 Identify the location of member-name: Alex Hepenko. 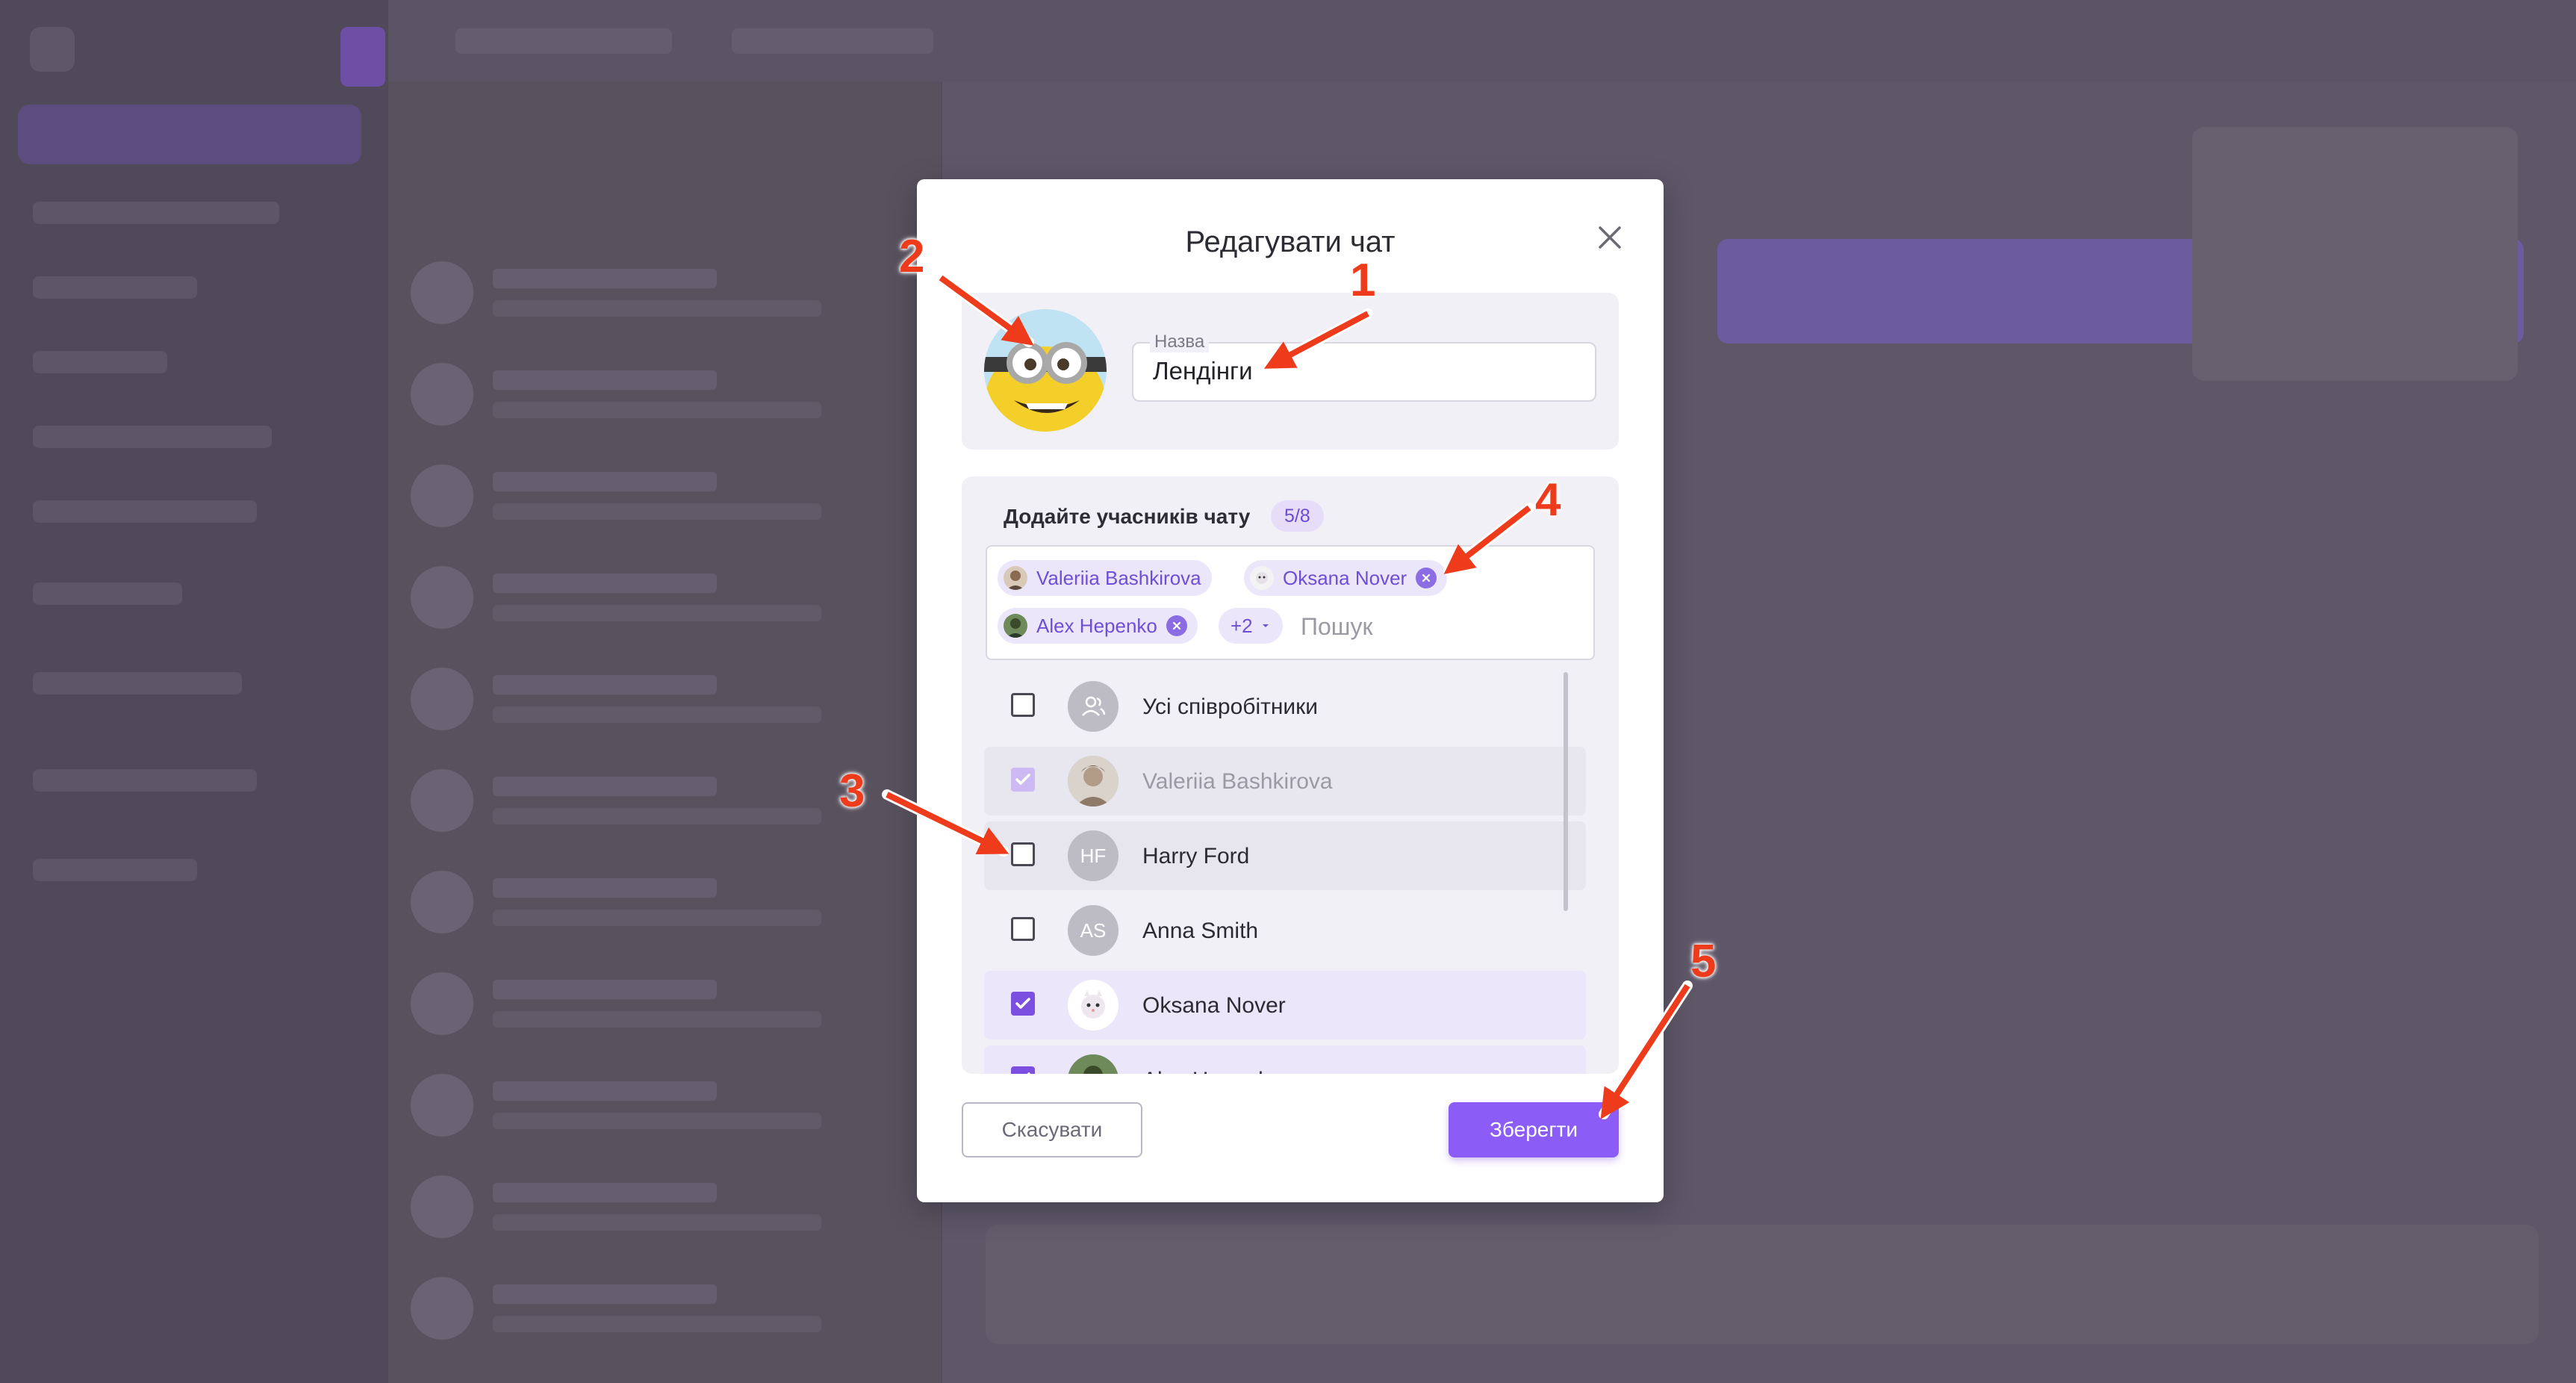
(1212, 1071).